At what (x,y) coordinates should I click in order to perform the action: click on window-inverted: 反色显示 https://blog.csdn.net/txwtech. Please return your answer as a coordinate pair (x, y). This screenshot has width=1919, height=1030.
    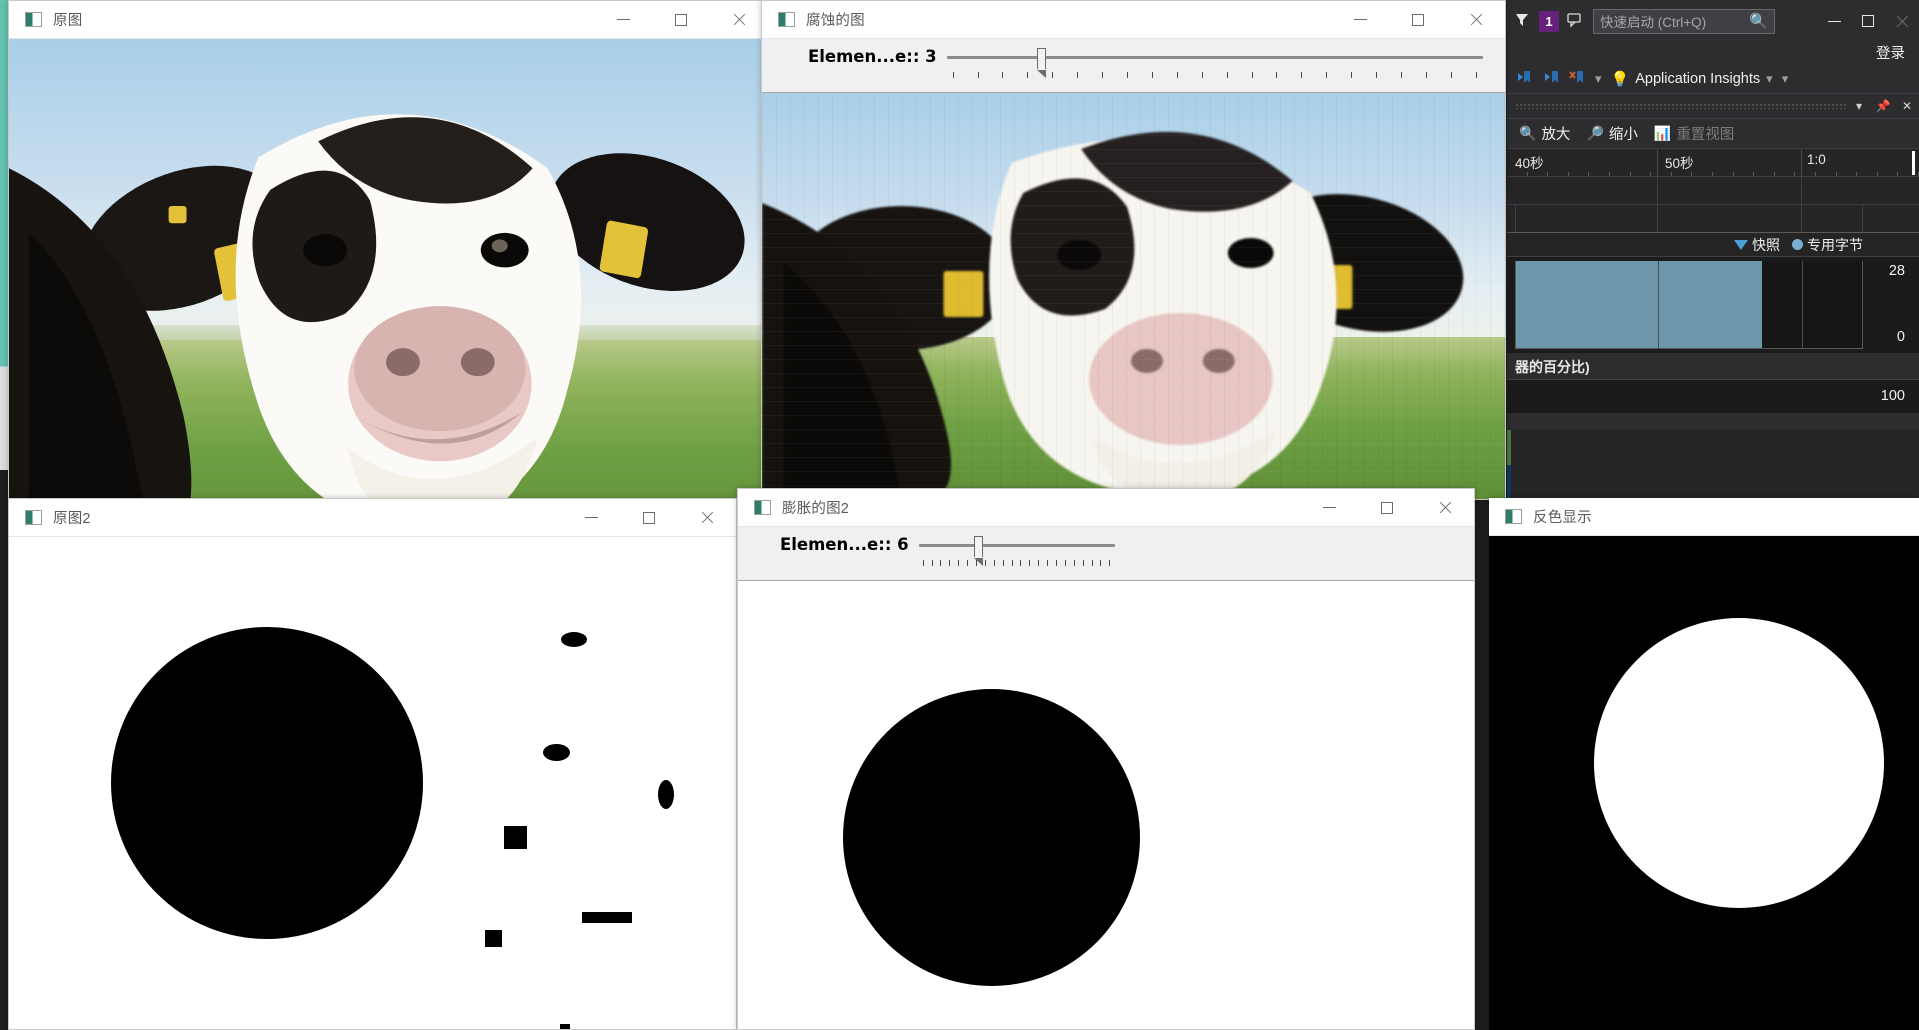
    Looking at the image, I should click on (1704, 764).